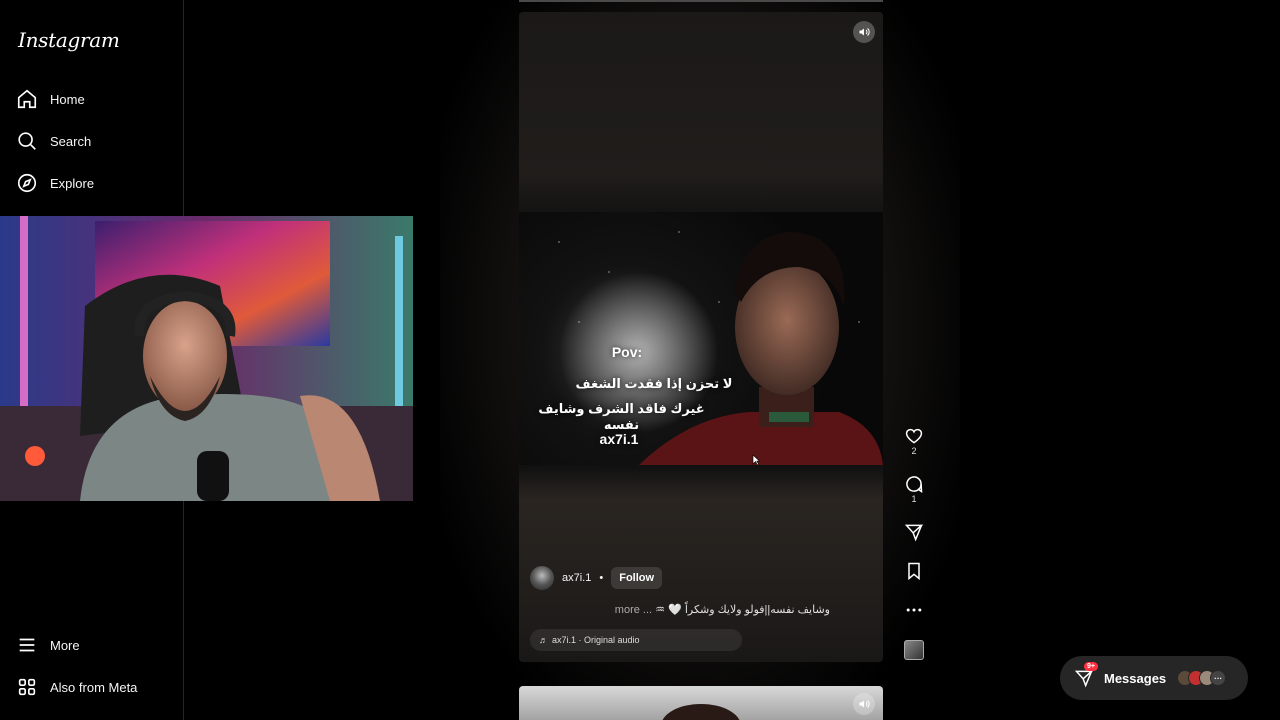 The image size is (1280, 720). I want to click on reel-overlay-line-2: غيرك فاقد الشرف وشايف نفسه, so click(621, 416).